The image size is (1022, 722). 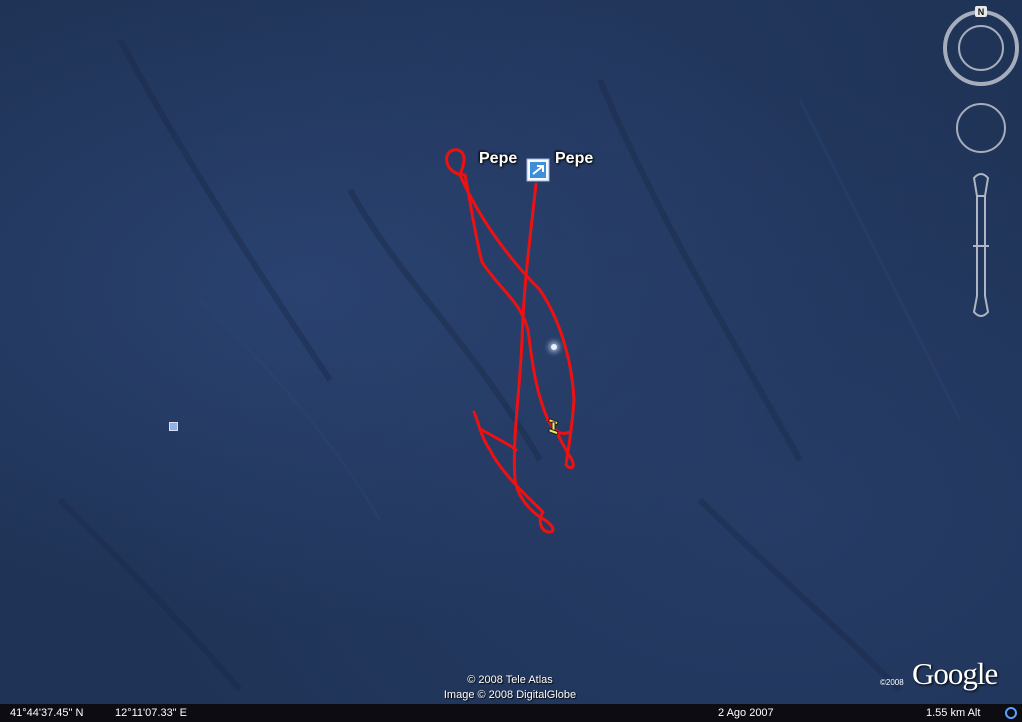 What do you see at coordinates (981, 12) in the screenshot?
I see `compass-north-label: N` at bounding box center [981, 12].